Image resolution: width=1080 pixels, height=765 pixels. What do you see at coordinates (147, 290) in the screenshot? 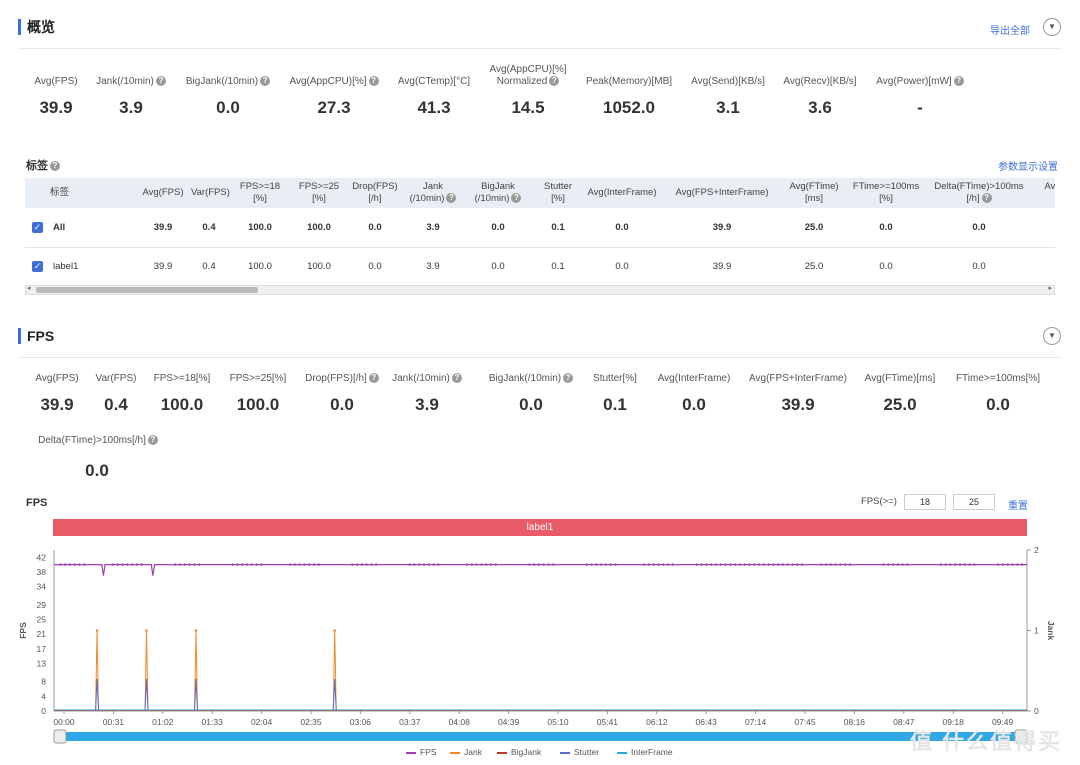
I see `scrollbar-thumb` at bounding box center [147, 290].